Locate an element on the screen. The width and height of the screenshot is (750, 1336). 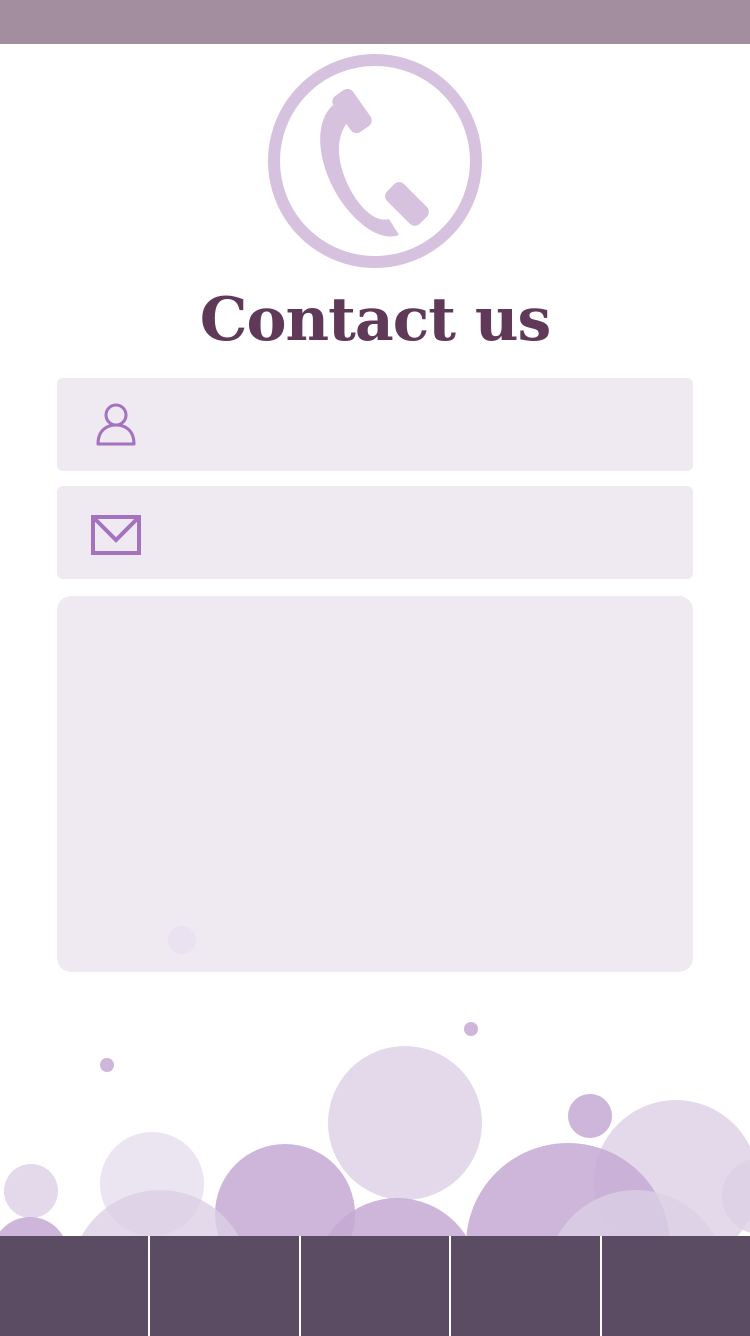
name-field is located at coordinates (375, 425).